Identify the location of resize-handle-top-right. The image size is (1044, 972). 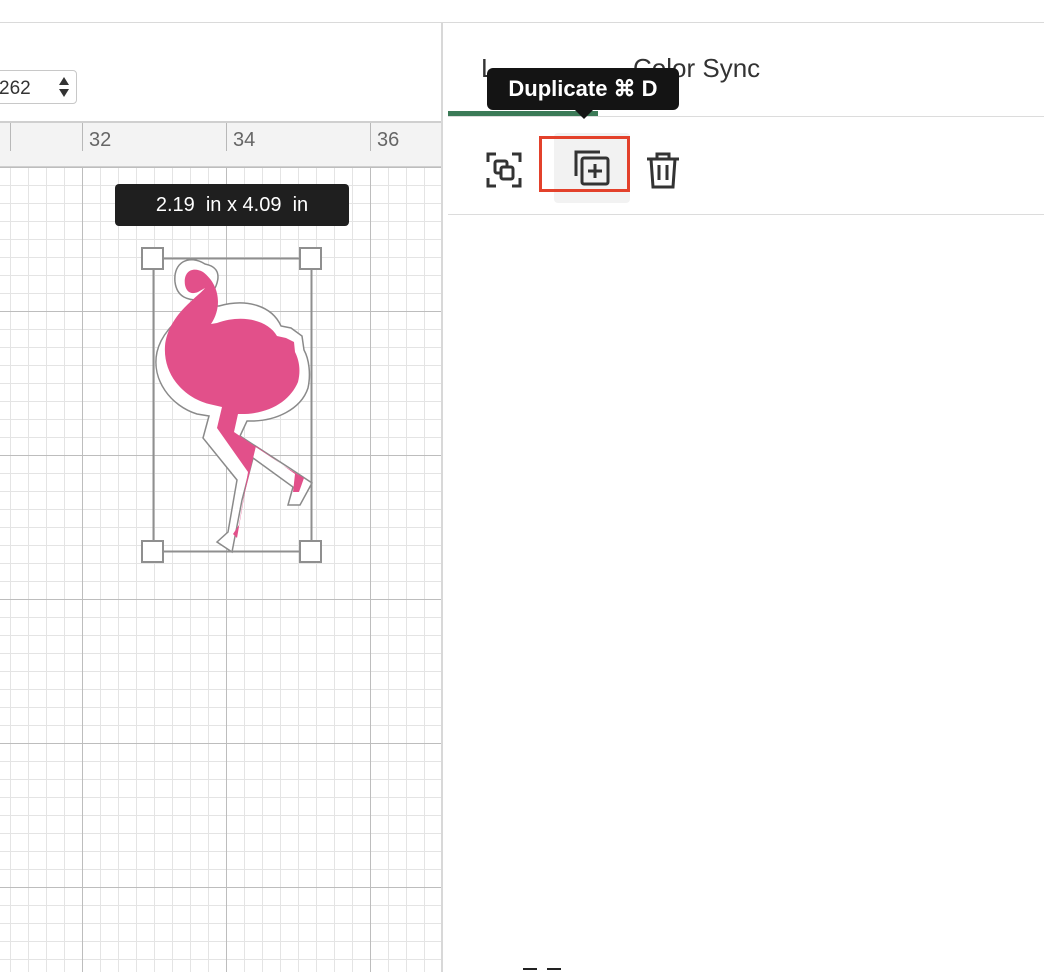
(310, 258).